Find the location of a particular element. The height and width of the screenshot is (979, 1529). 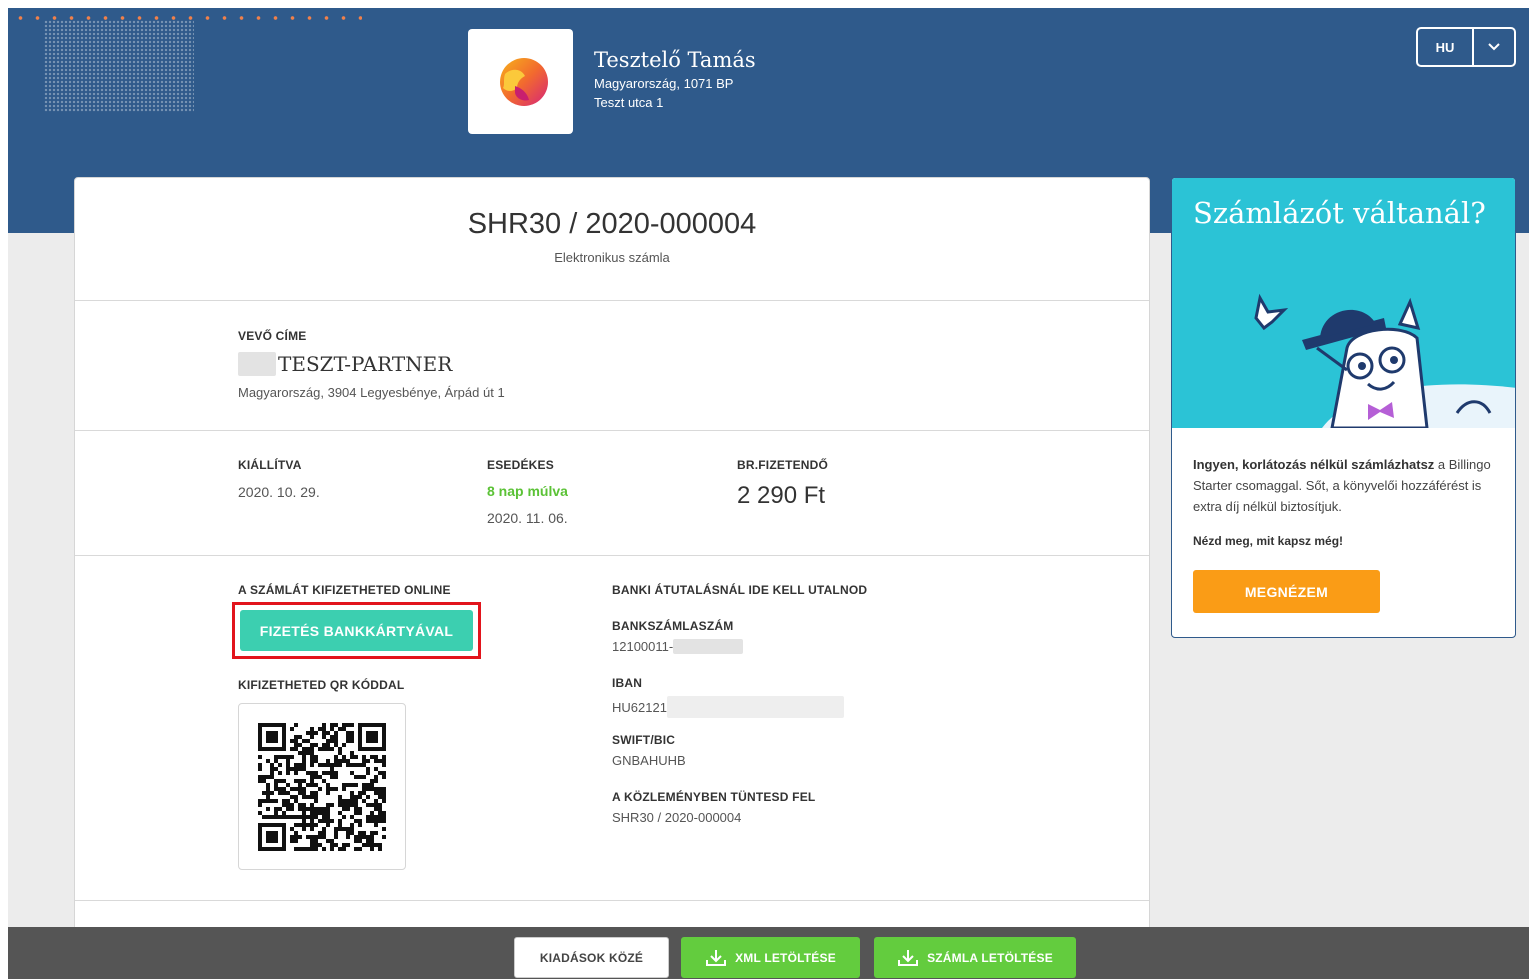

language-code: HU is located at coordinates (1446, 47).